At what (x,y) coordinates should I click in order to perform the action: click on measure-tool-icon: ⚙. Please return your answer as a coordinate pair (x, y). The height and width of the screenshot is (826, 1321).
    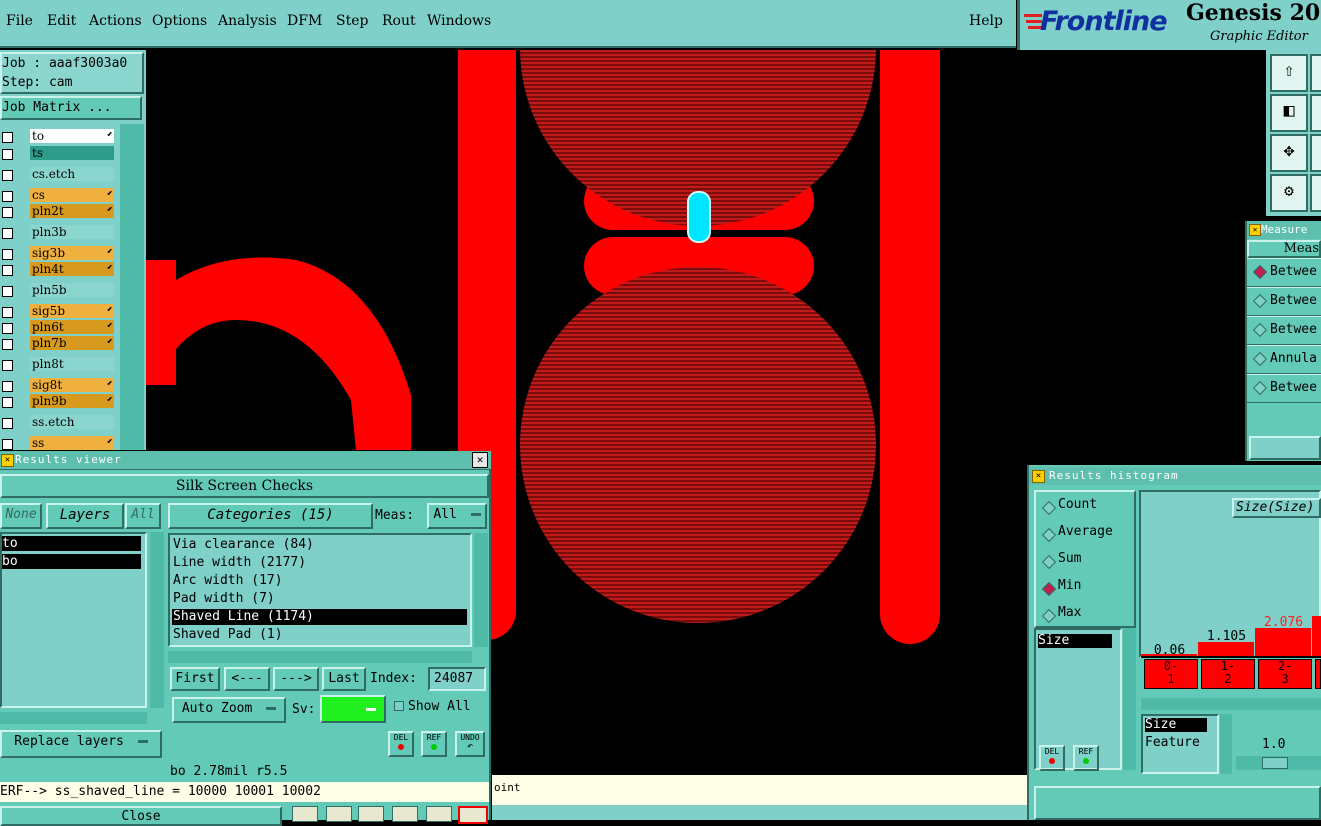
    Looking at the image, I should click on (1289, 193).